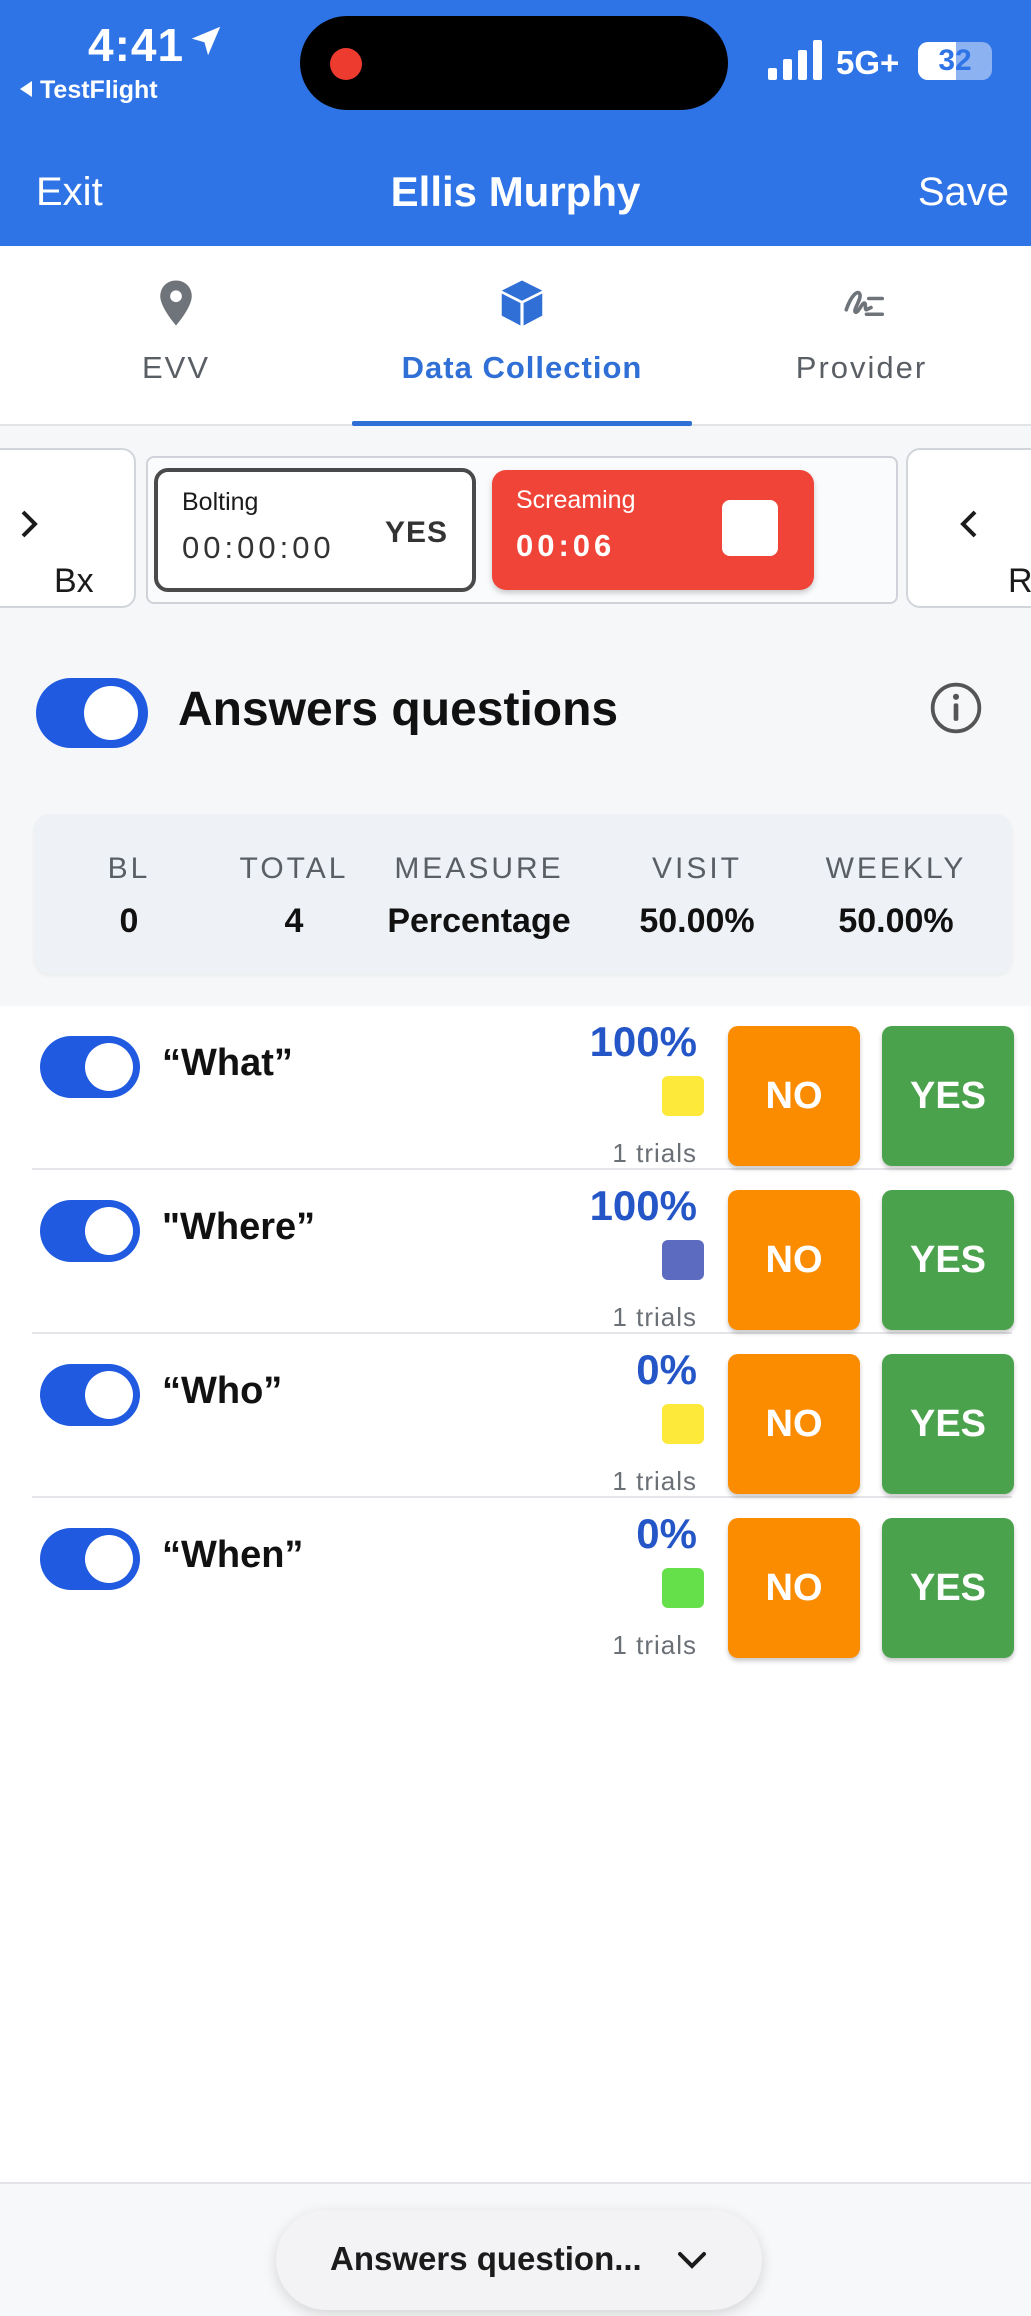  I want to click on stop-timer-icon, so click(750, 528).